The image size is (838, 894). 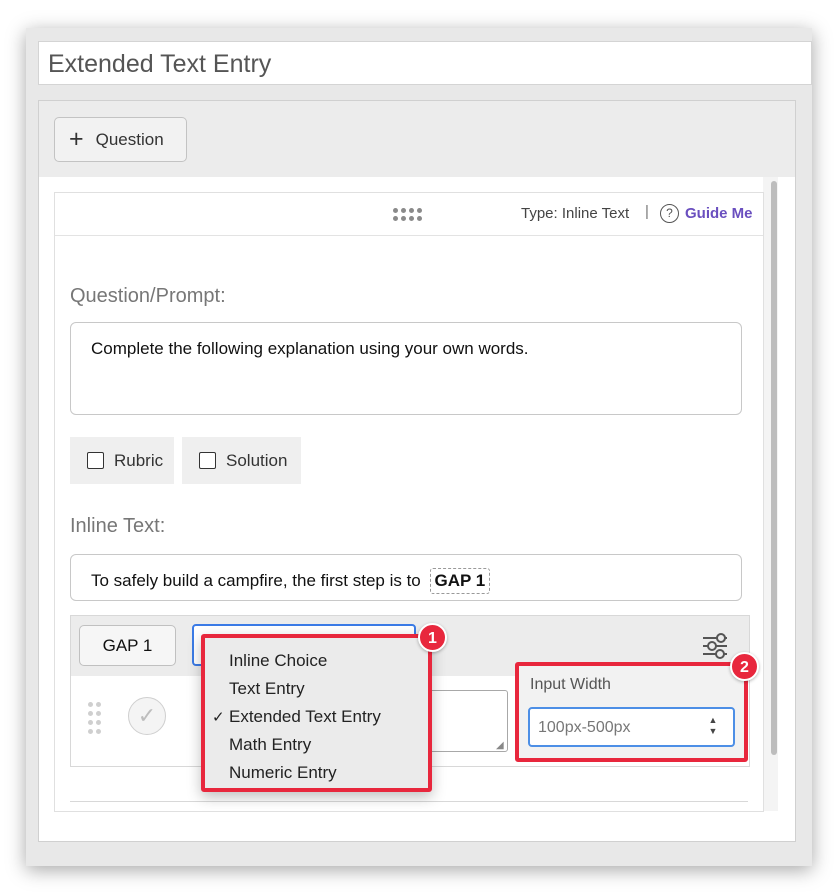 I want to click on help-icon: ?, so click(x=669, y=213).